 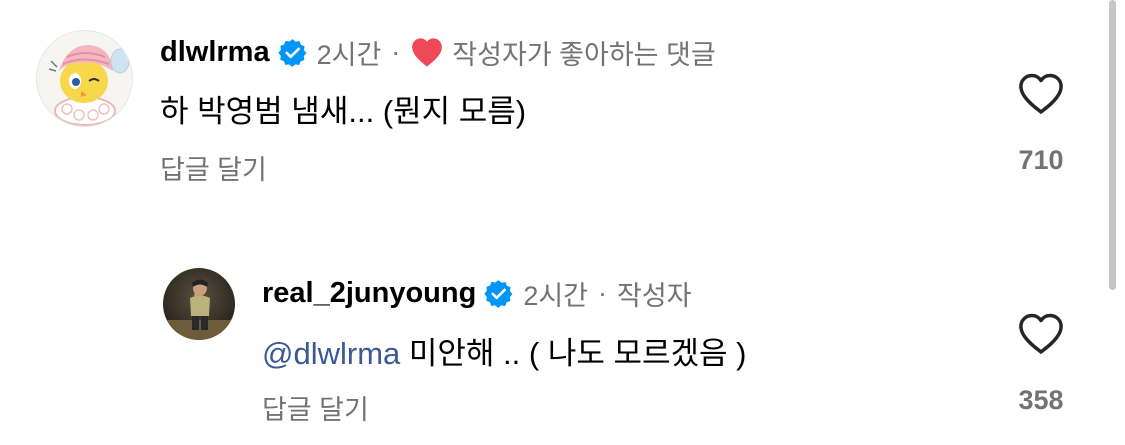 What do you see at coordinates (369, 293) in the screenshot?
I see `username: real_2junyoung` at bounding box center [369, 293].